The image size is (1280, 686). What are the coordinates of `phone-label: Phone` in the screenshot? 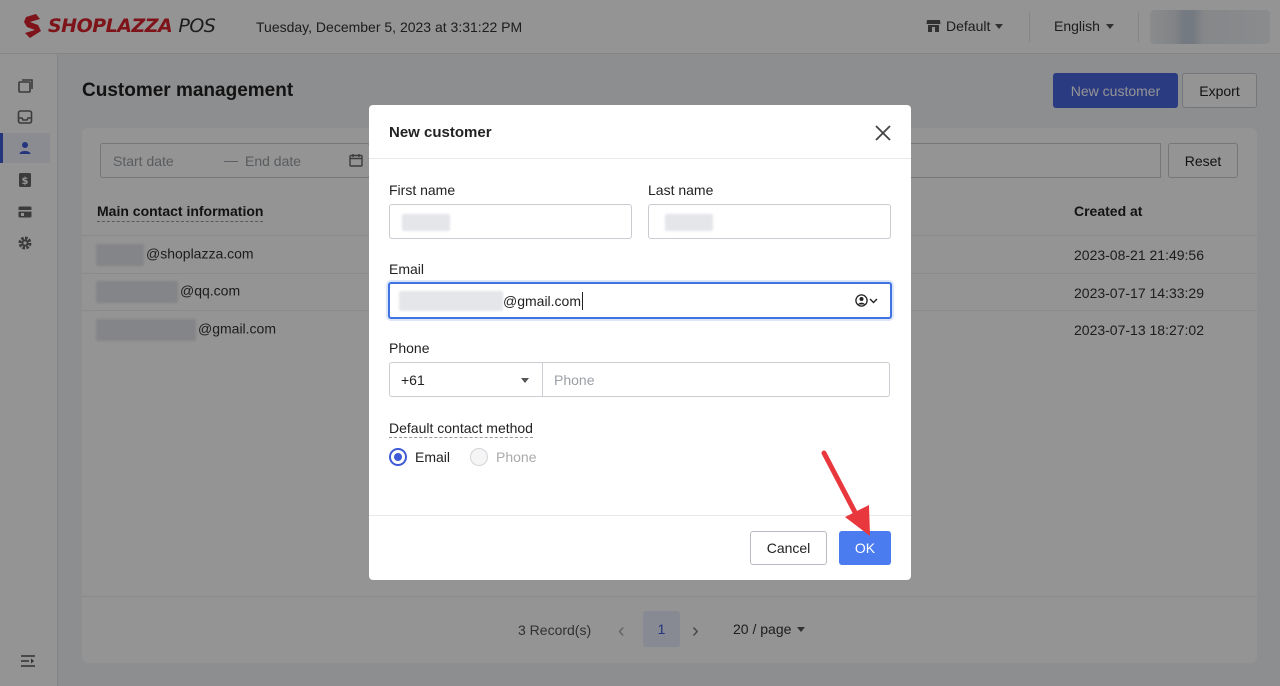 It's located at (409, 348).